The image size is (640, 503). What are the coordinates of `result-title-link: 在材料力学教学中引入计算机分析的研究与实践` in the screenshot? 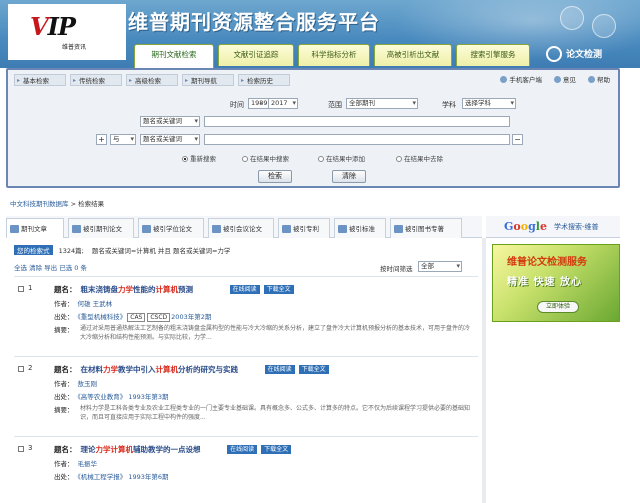 It's located at (160, 369).